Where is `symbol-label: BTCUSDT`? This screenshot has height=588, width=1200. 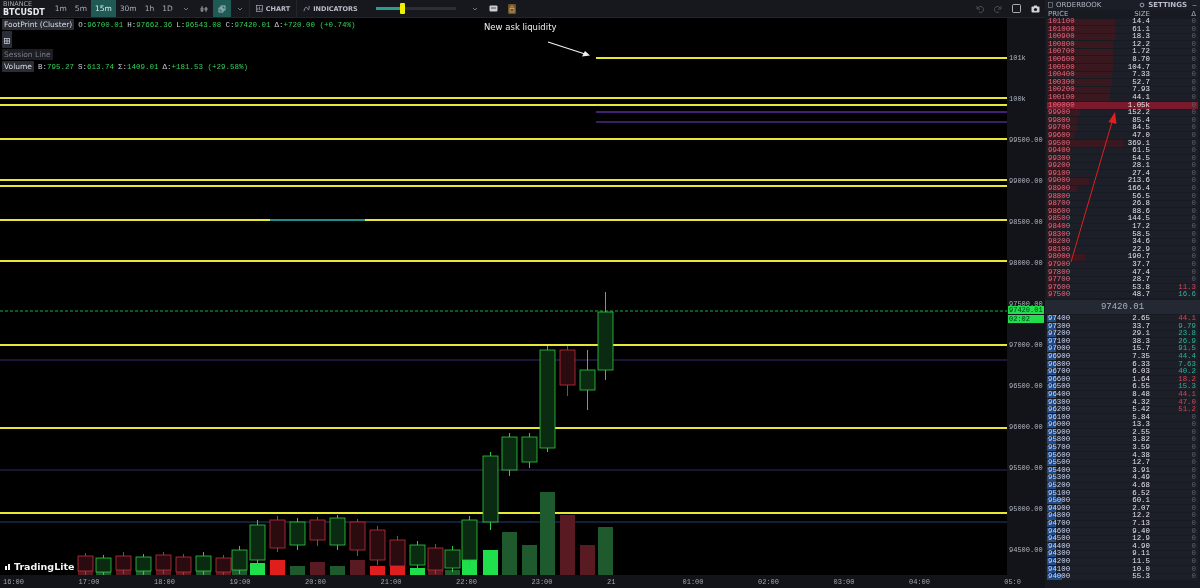 symbol-label: BTCUSDT is located at coordinates (24, 12).